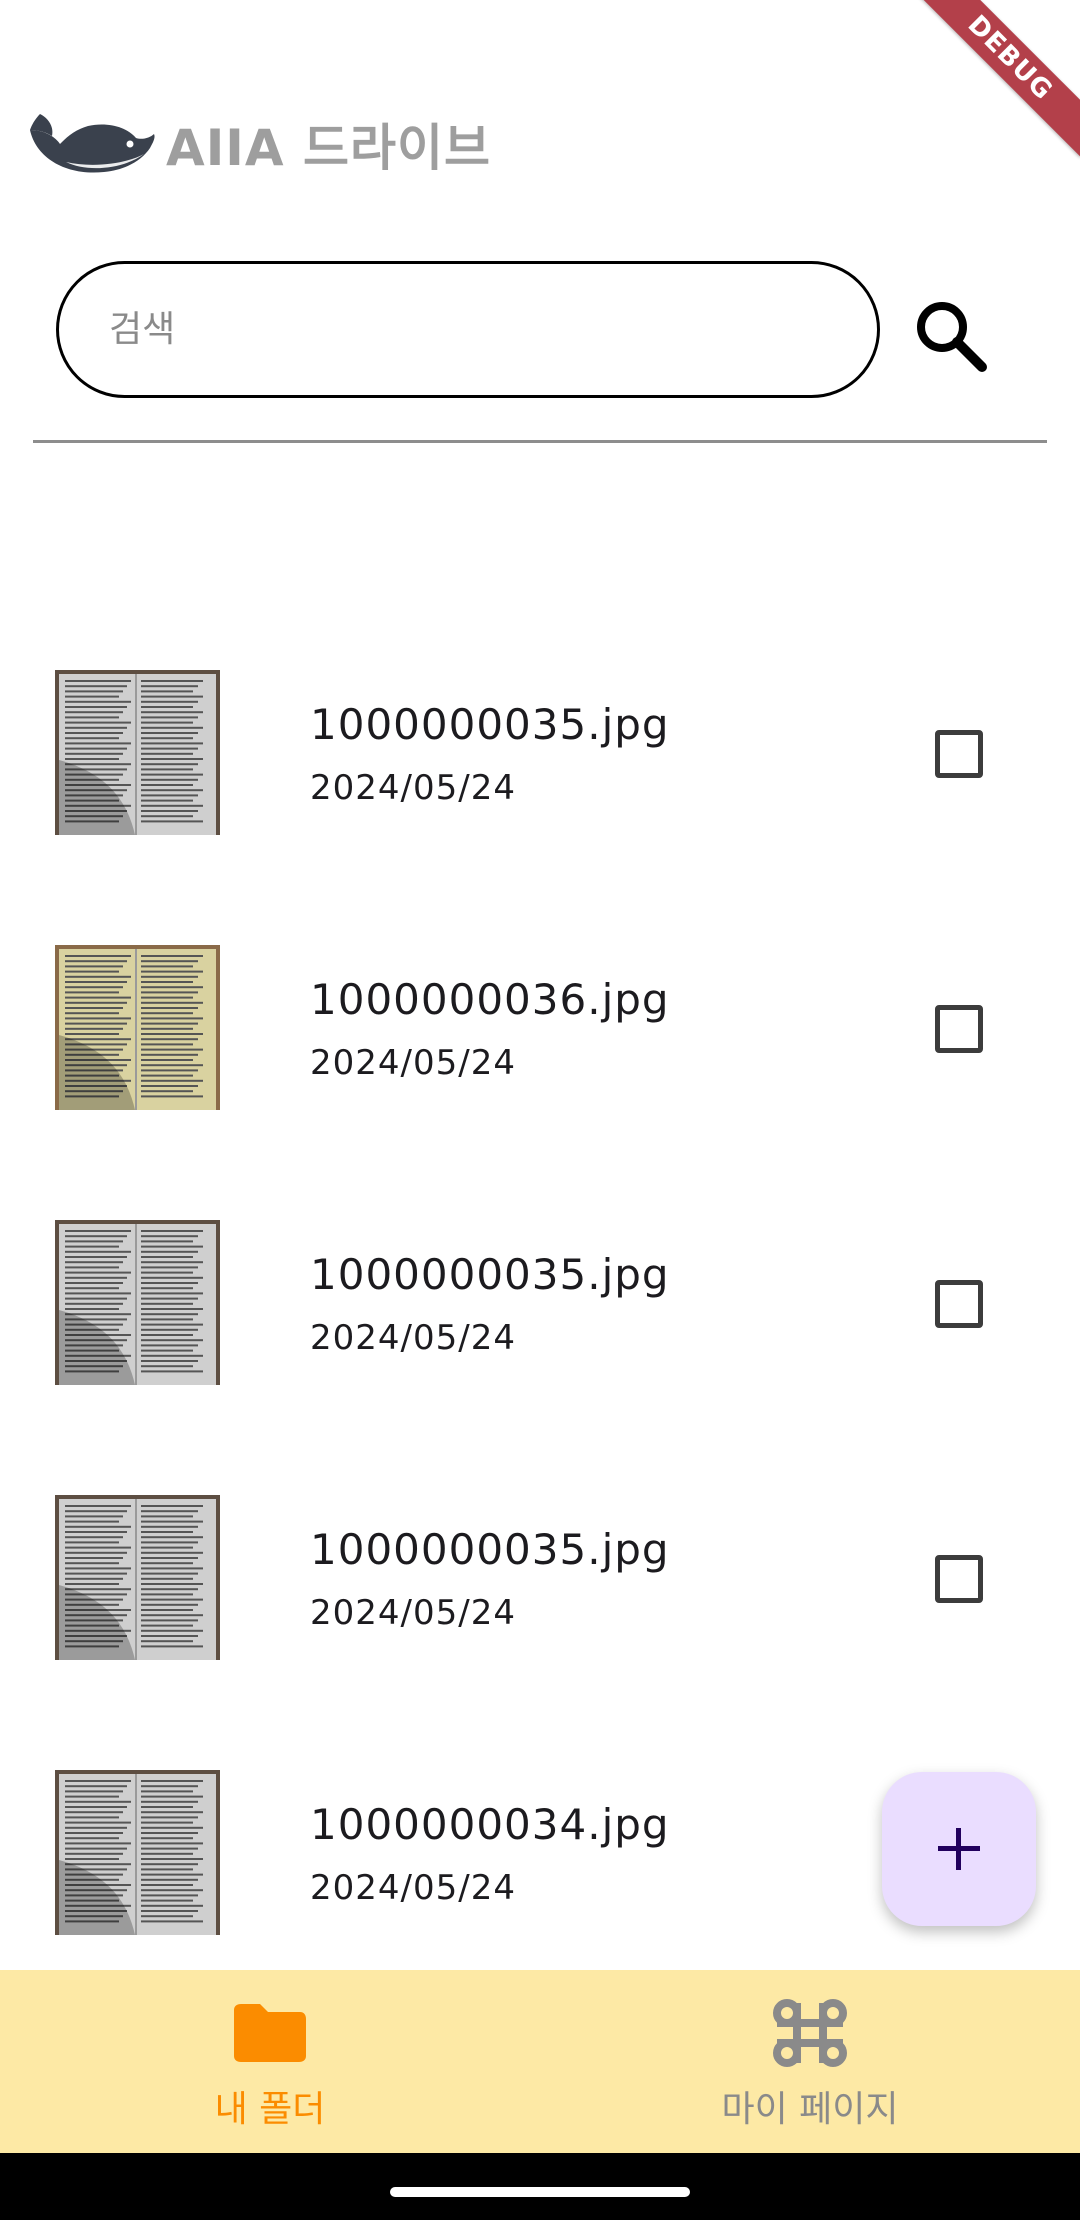 This screenshot has width=1080, height=2220. I want to click on file-row: 1000000036.jpg 2024/05/24, so click(540, 1082).